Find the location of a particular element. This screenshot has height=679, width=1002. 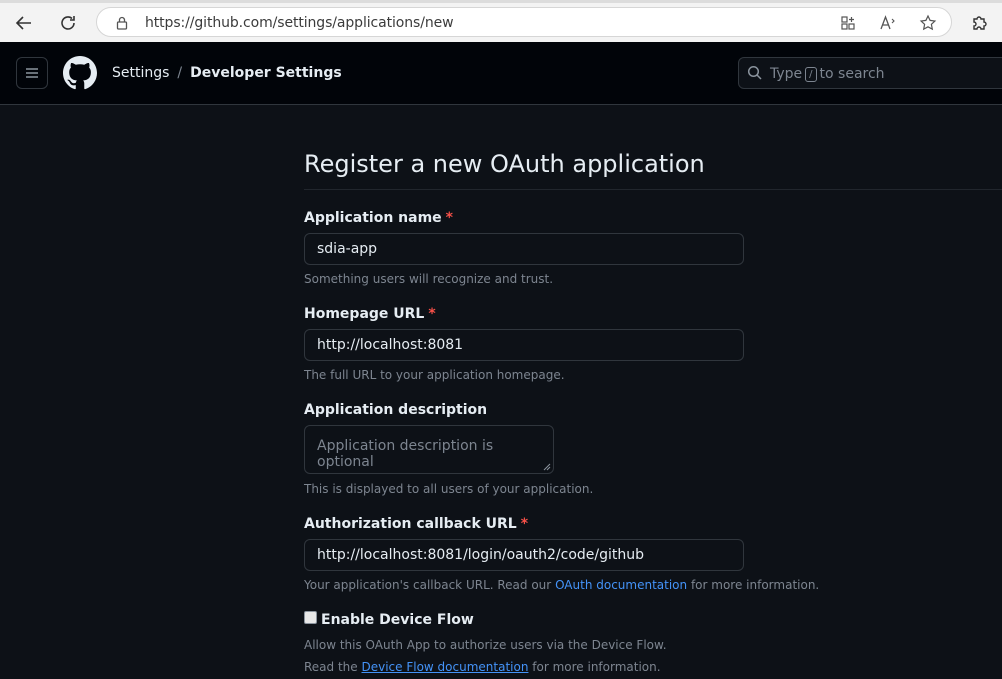

device-flow-docs-link: Device Flow documentation is located at coordinates (445, 667).